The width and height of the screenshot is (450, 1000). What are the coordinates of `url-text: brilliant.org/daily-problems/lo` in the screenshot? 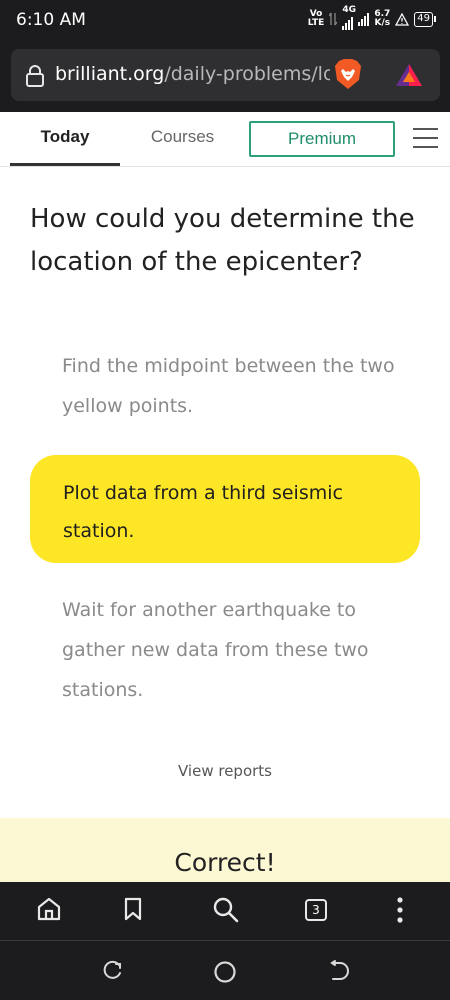 It's located at (192, 74).